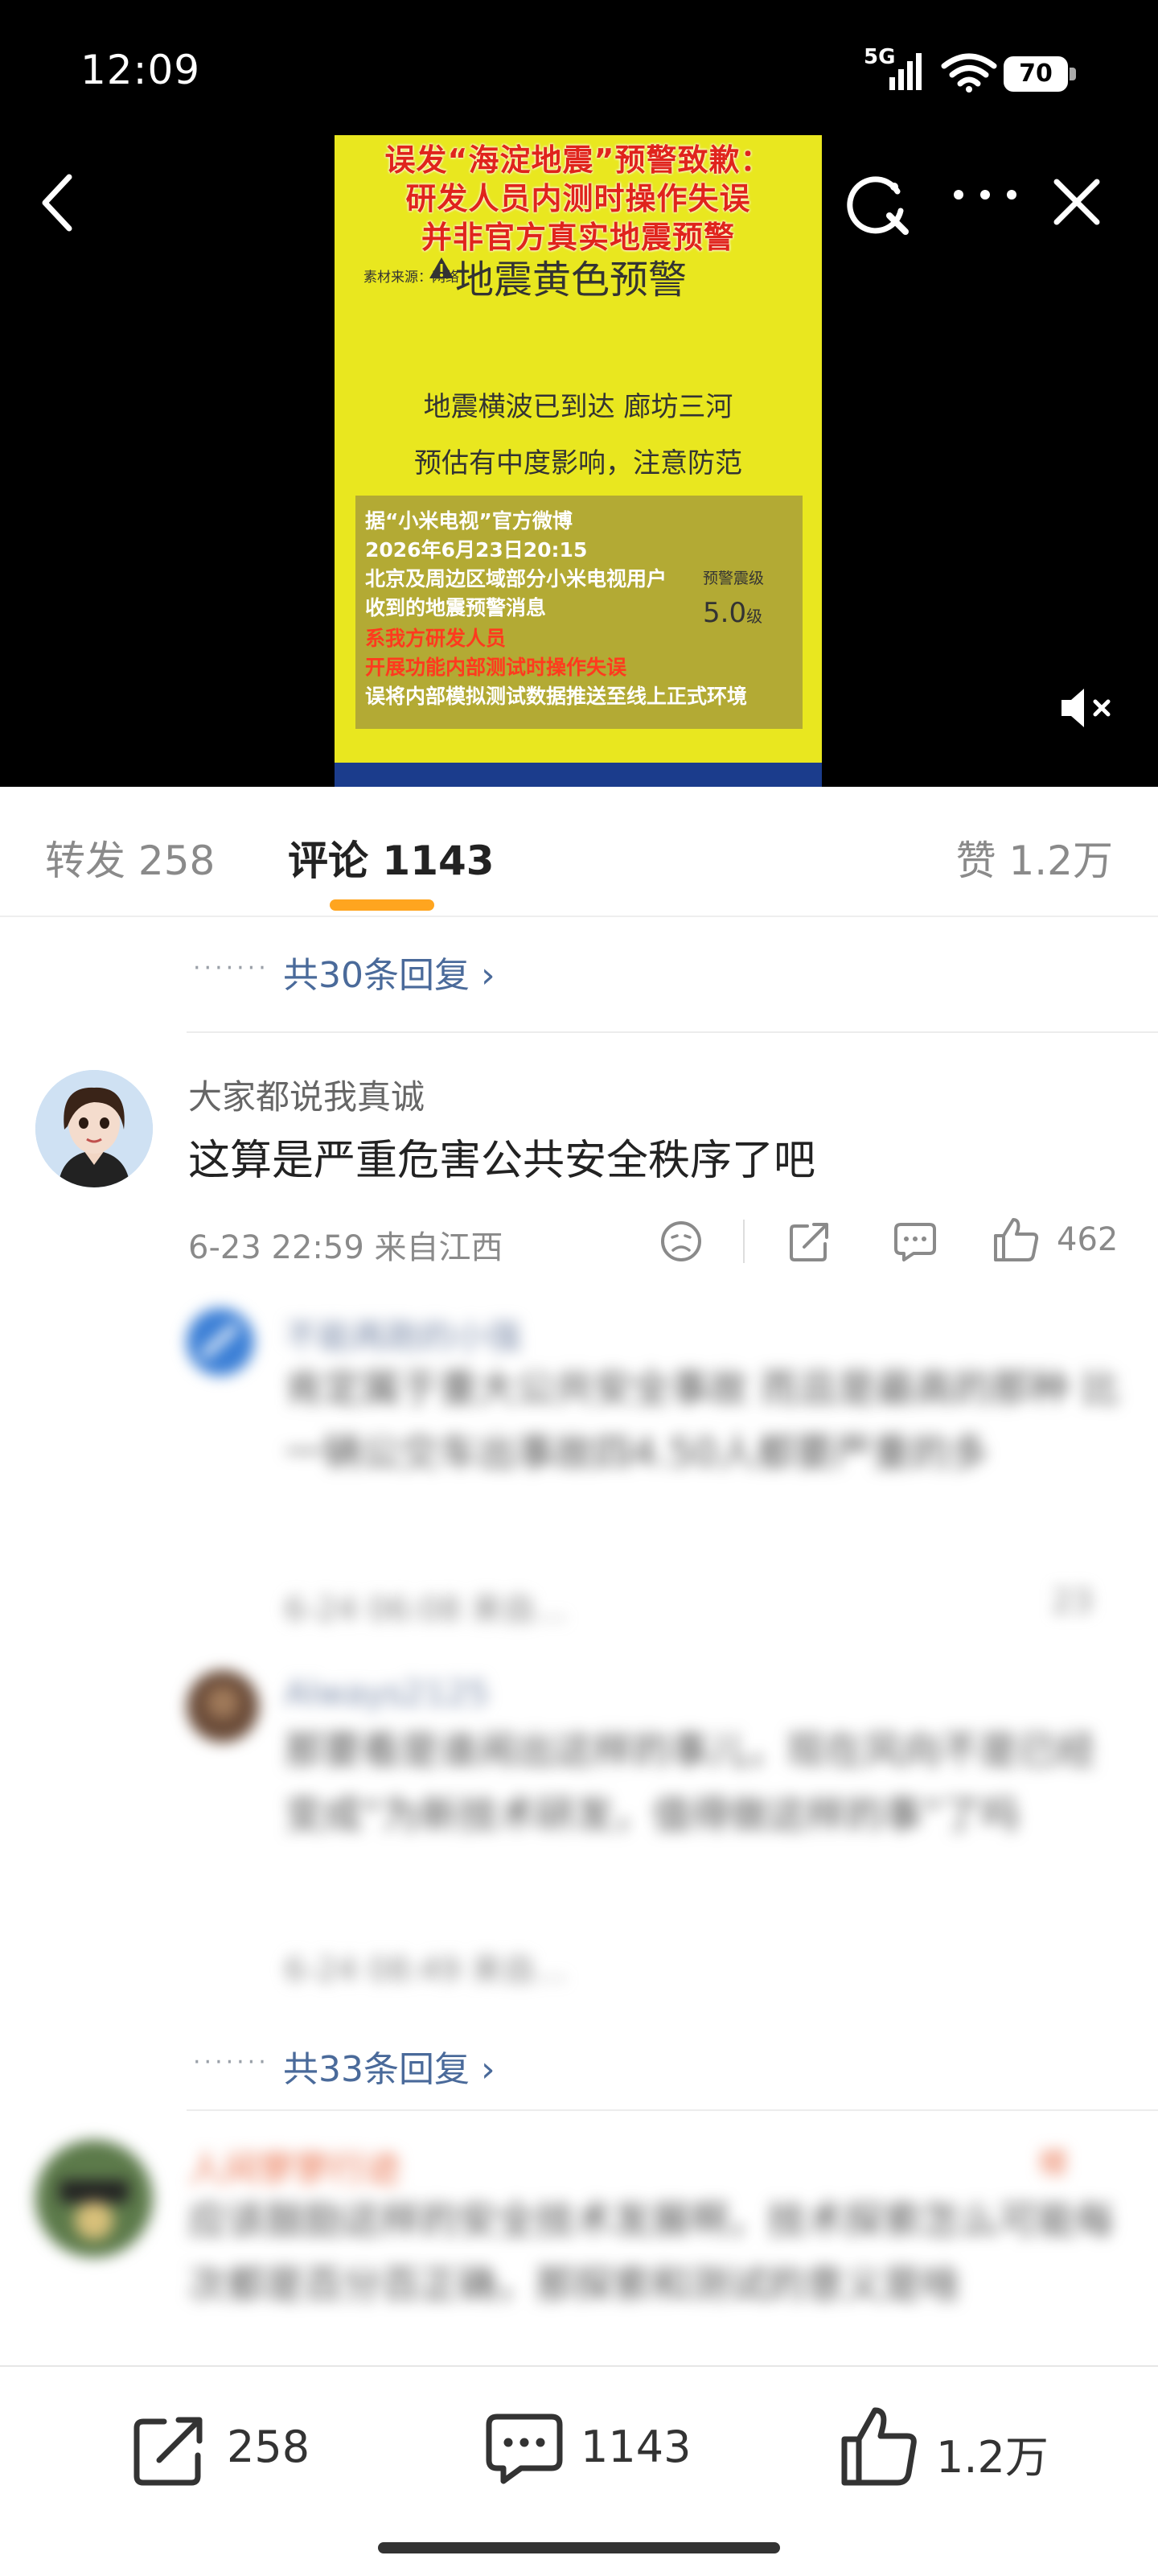 The image size is (1158, 2576). Describe the element at coordinates (1054, 2163) in the screenshot. I see `comment-tag: 楼` at that location.